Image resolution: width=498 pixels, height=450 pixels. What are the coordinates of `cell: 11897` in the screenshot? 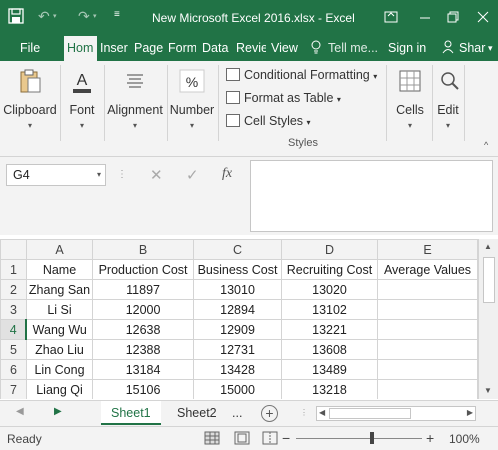 It's located at (143, 289).